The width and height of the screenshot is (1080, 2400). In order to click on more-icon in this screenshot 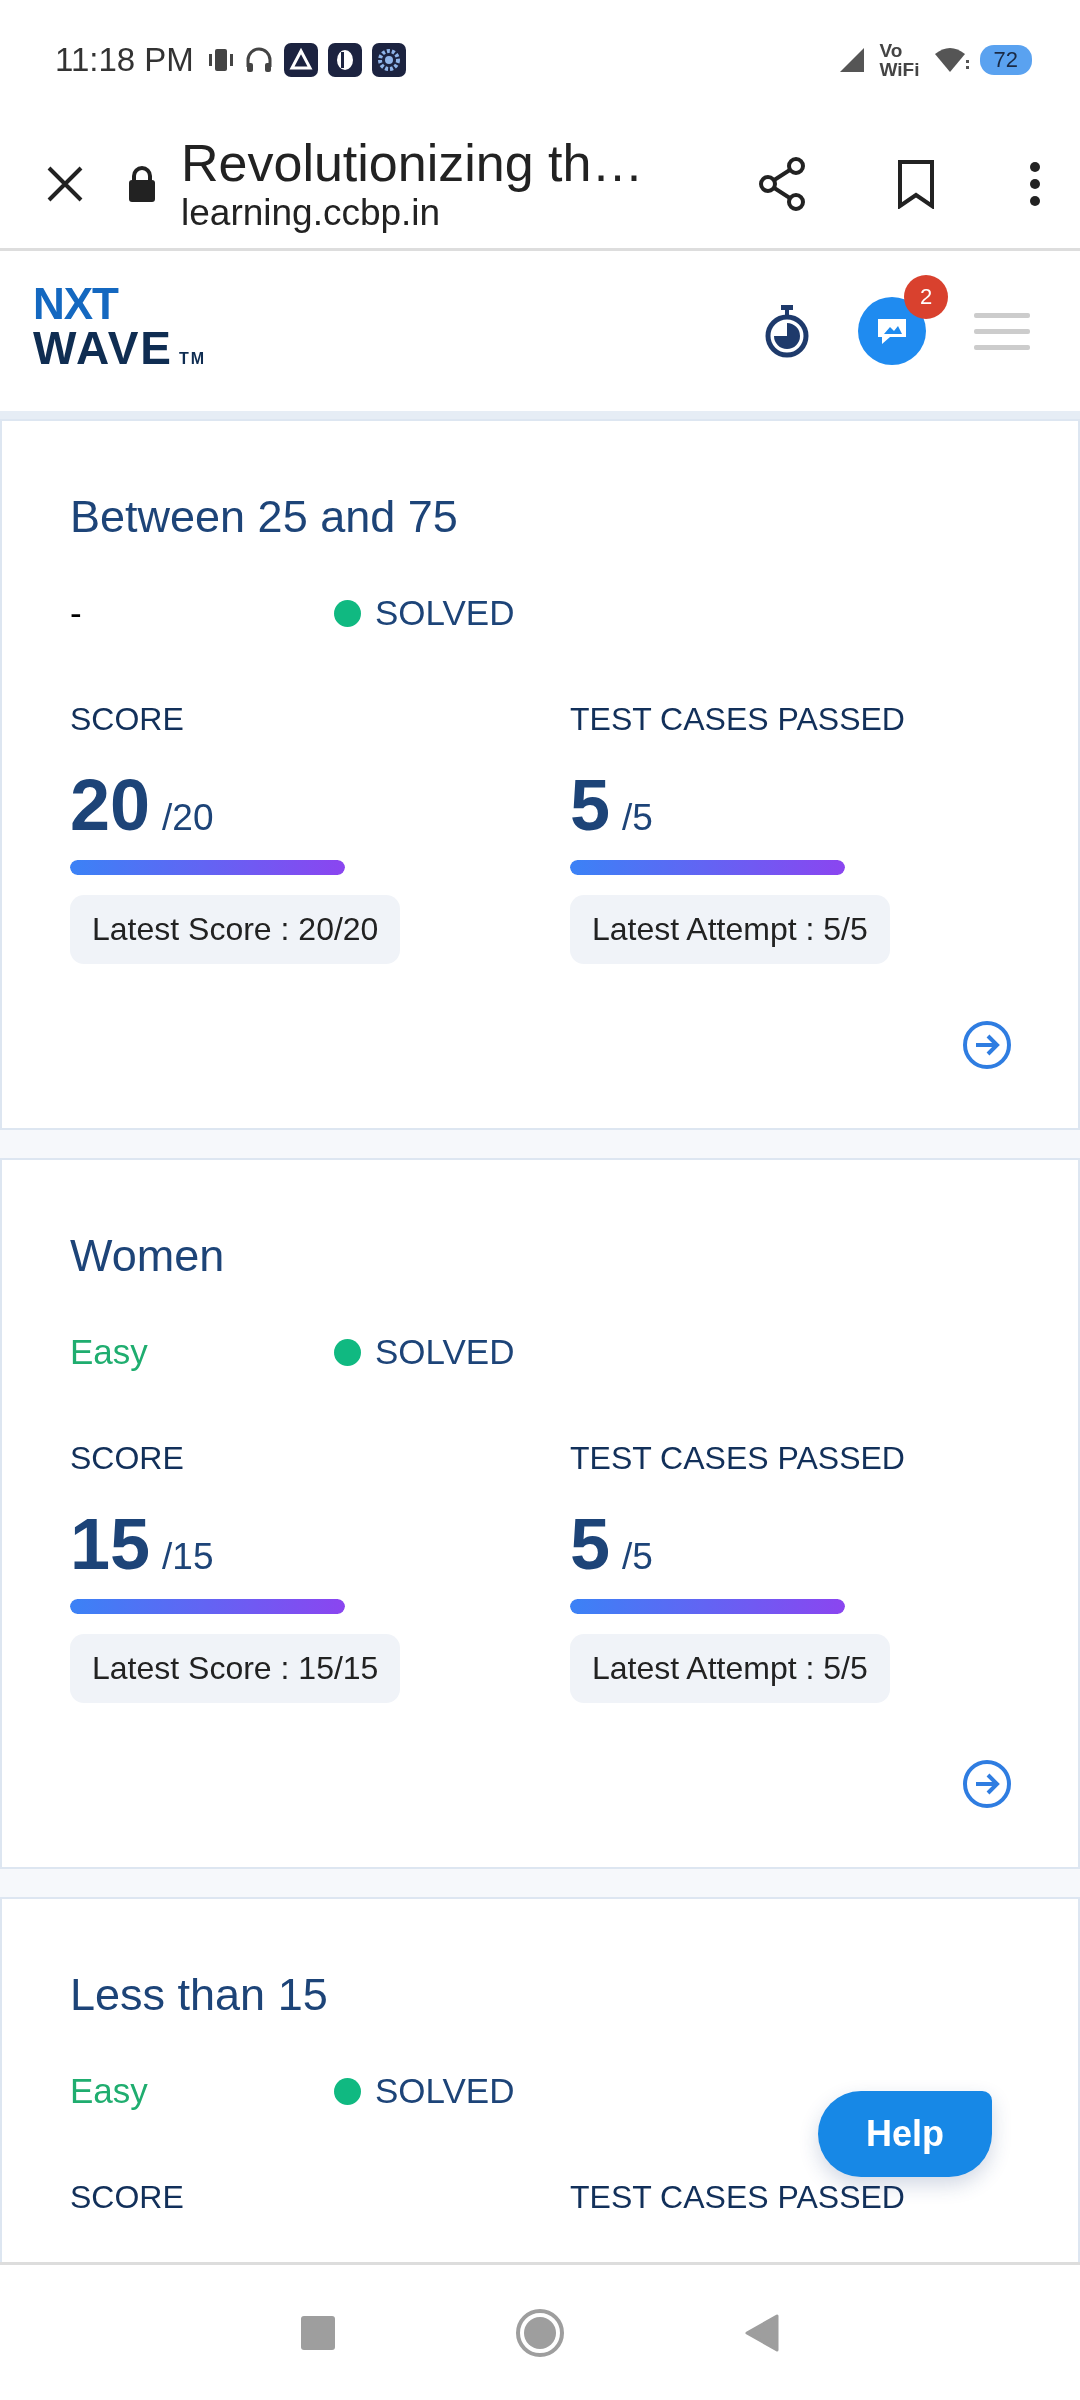, I will do `click(1035, 184)`.